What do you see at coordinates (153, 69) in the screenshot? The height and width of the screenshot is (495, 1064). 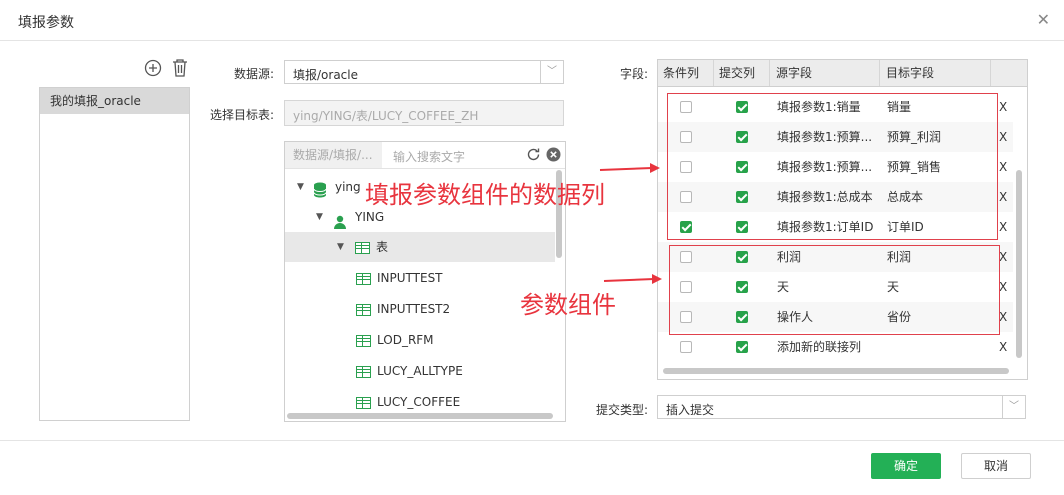 I see `add-icon` at bounding box center [153, 69].